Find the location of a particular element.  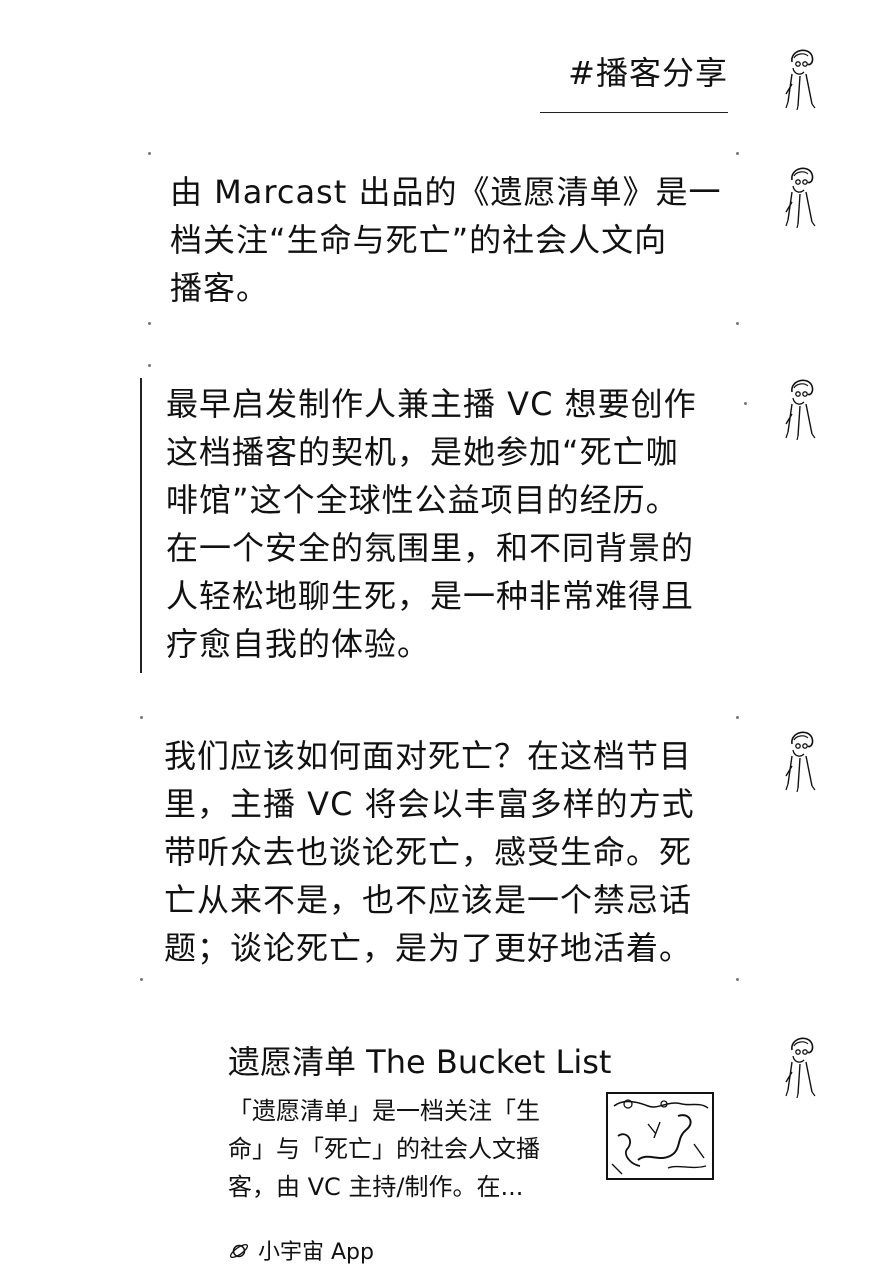

hashtag-message: #播客分享 is located at coordinates (634, 82).